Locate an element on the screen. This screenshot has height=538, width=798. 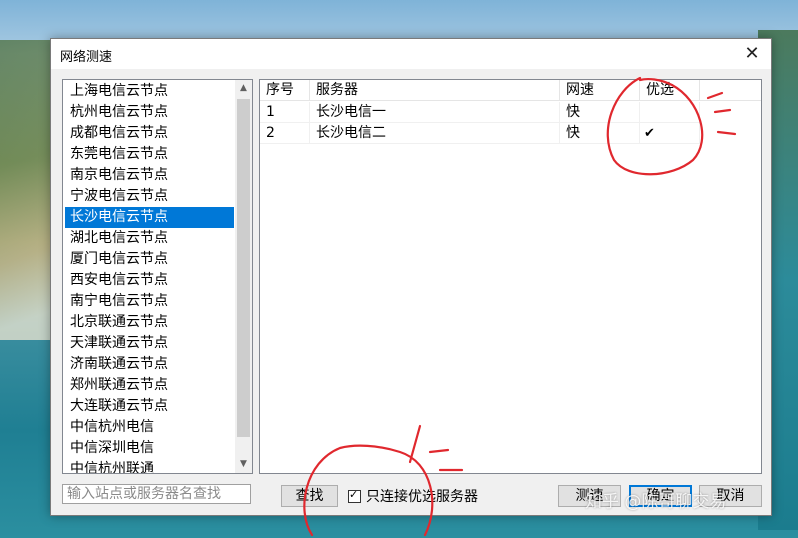
row-server: 长沙电信二 is located at coordinates (435, 133).